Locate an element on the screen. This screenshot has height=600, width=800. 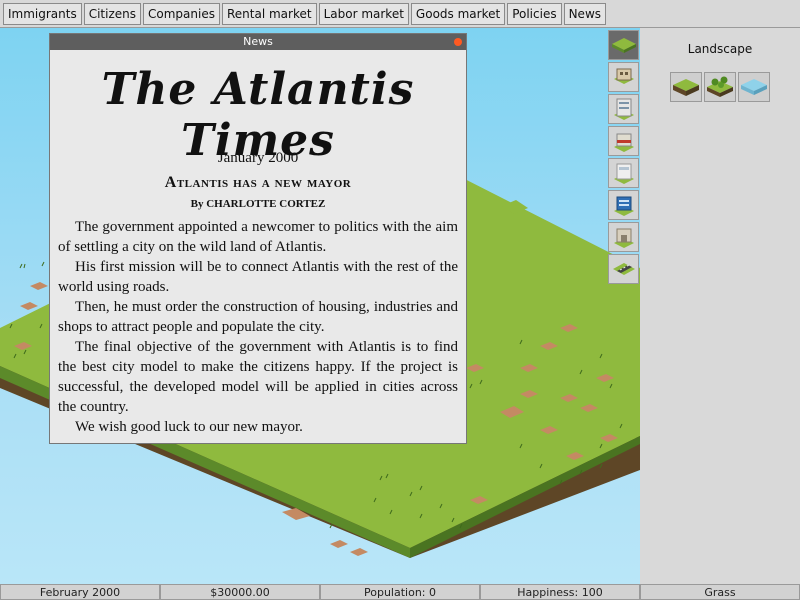
water-tile-button is located at coordinates (754, 87).